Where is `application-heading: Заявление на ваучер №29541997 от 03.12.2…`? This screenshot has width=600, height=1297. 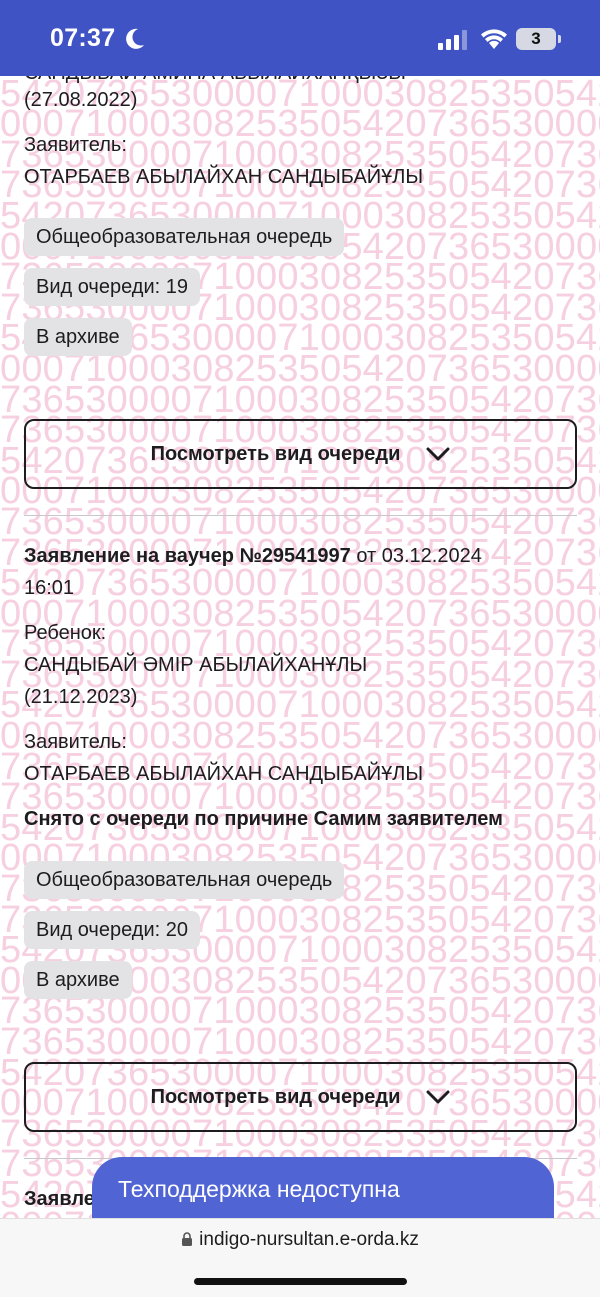
application-heading: Заявление на ваучер №29541997 от 03.12.2… is located at coordinates (253, 556).